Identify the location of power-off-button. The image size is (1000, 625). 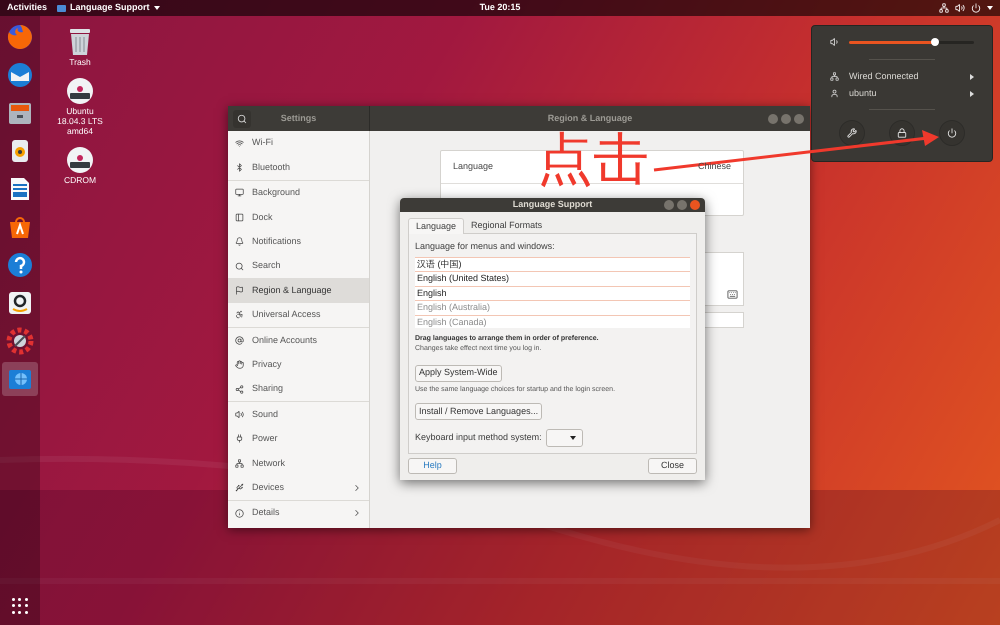
(952, 133).